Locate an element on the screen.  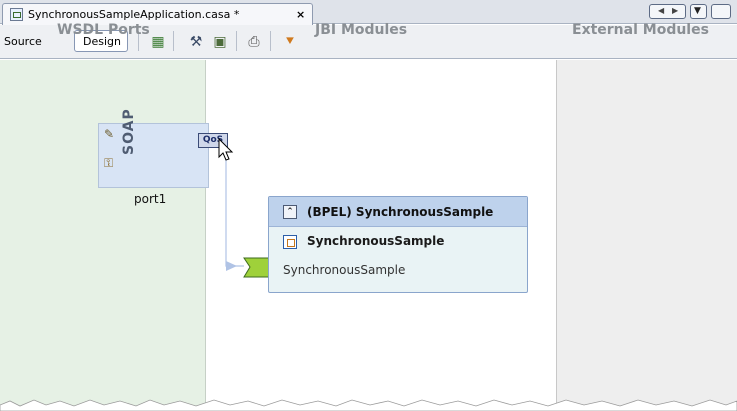
soap-binding-label: SOAP is located at coordinates (129, 131).